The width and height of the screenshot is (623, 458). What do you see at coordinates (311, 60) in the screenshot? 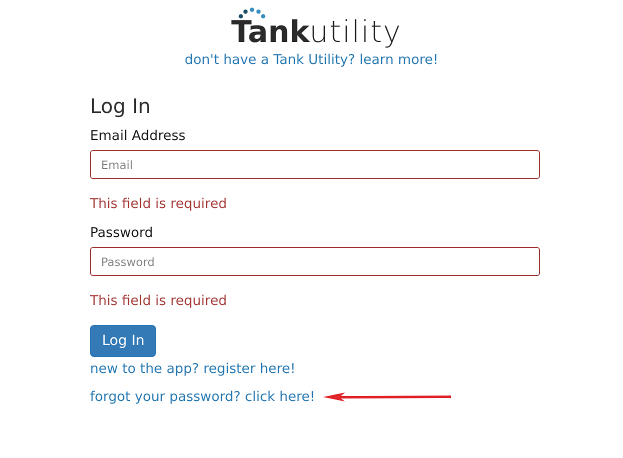
I see `learn-more-link: don't have a Tank Utility? learn more!` at bounding box center [311, 60].